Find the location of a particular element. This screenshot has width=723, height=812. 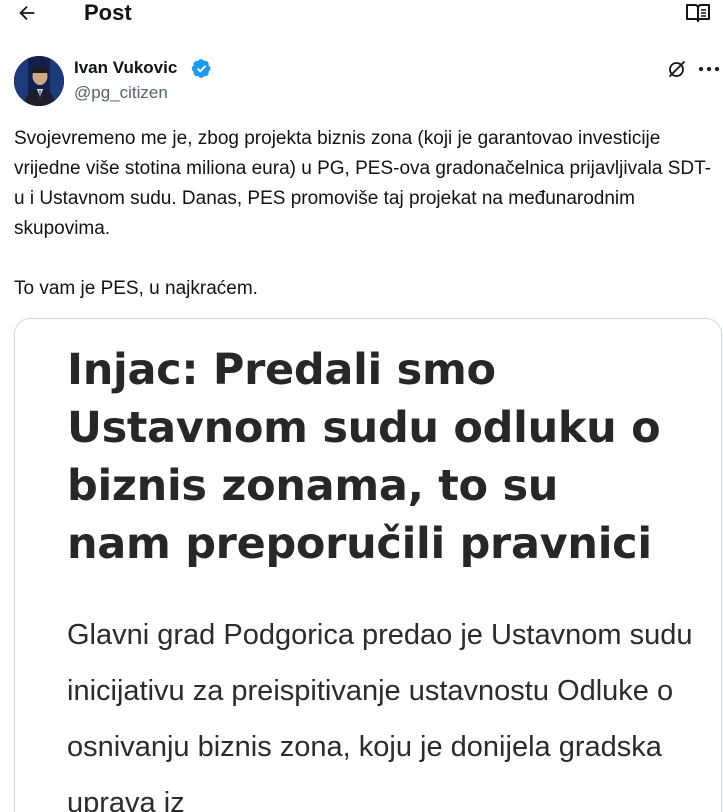

more-options-button is located at coordinates (709, 69).